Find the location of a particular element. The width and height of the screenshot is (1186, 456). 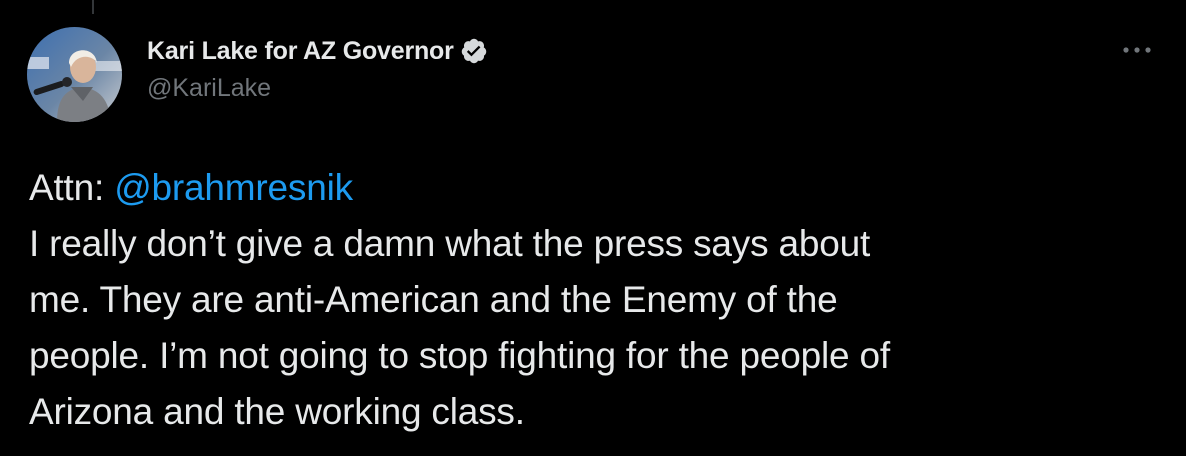

more-options-icon is located at coordinates (1137, 50).